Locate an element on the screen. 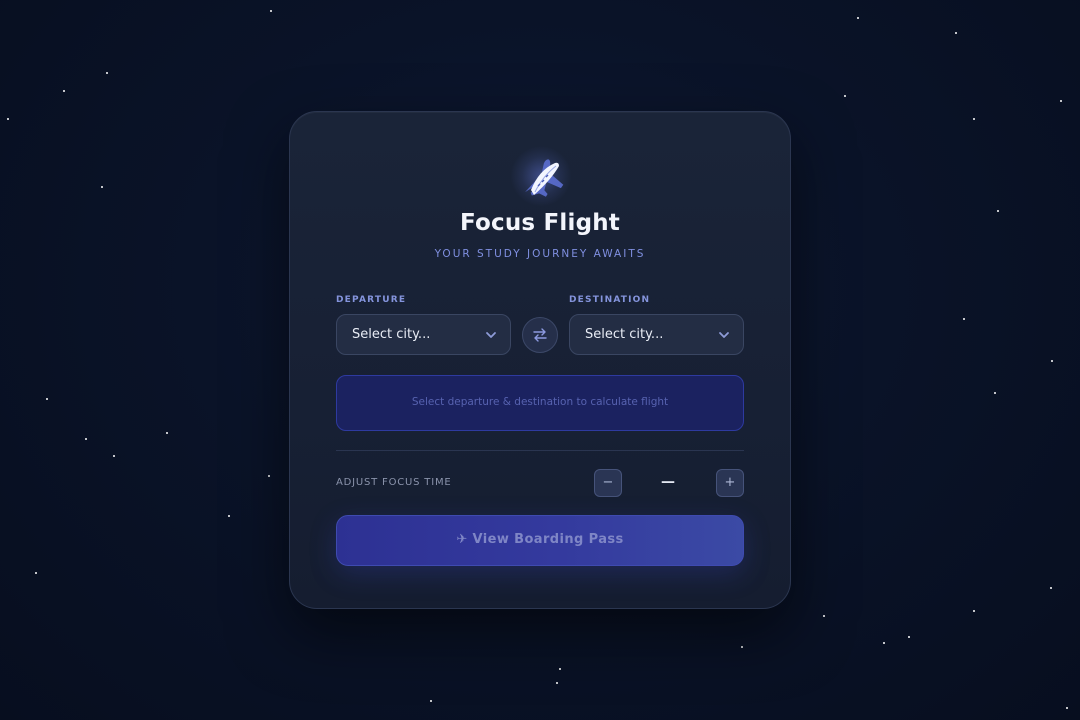 The image size is (1080, 720). departure-label: DEPARTURE is located at coordinates (371, 300).